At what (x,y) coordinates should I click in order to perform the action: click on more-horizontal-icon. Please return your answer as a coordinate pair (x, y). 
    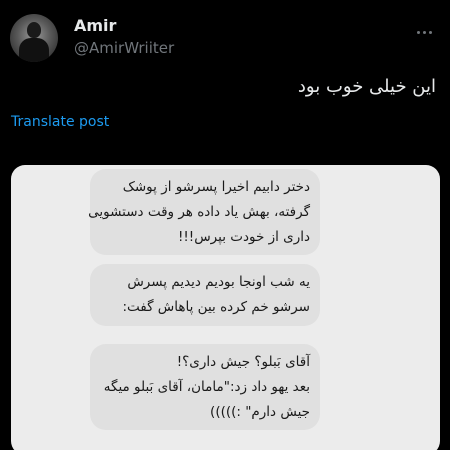
    Looking at the image, I should click on (424, 32).